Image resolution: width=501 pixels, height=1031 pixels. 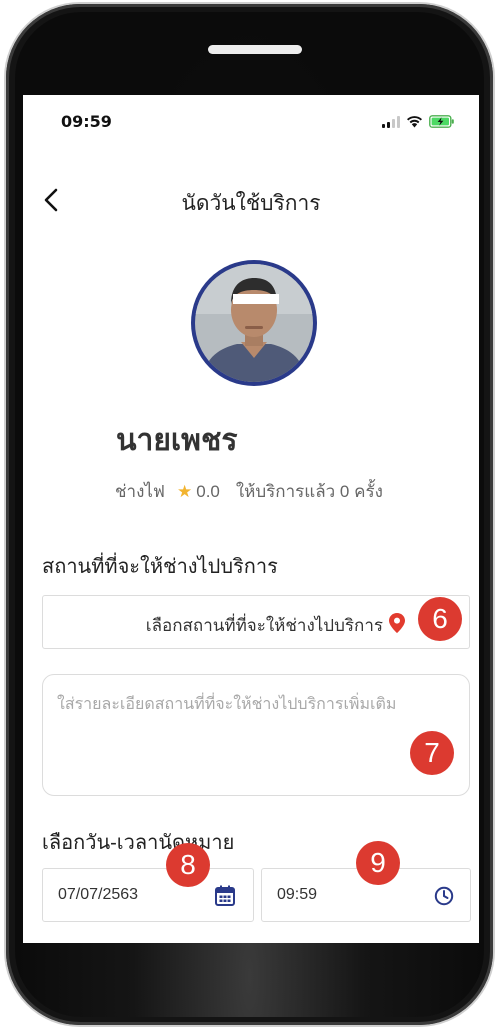 I want to click on time-value: 09:59, so click(x=297, y=894).